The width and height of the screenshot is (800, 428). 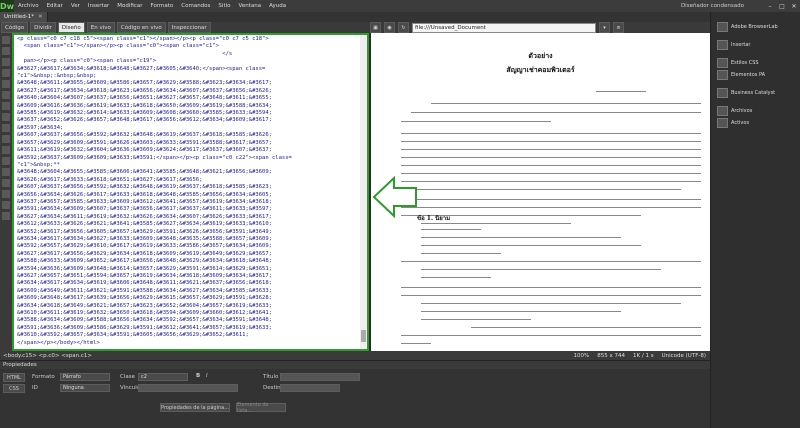 I want to click on ap-elements-icon, so click(x=722, y=75).